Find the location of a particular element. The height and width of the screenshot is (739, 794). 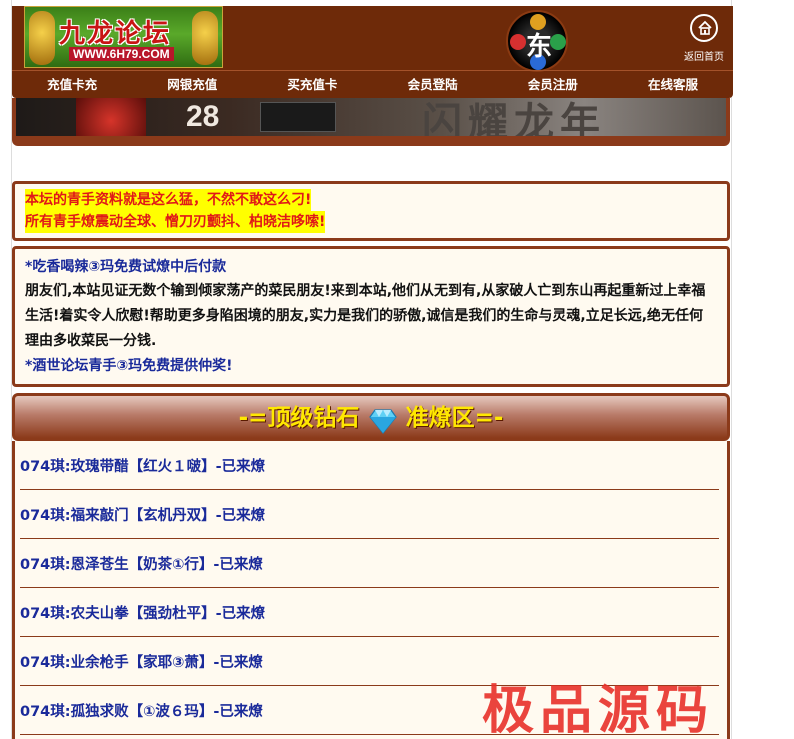

intro-heading: *吃香喝辣③玛免费试燎中后付款 is located at coordinates (126, 267).